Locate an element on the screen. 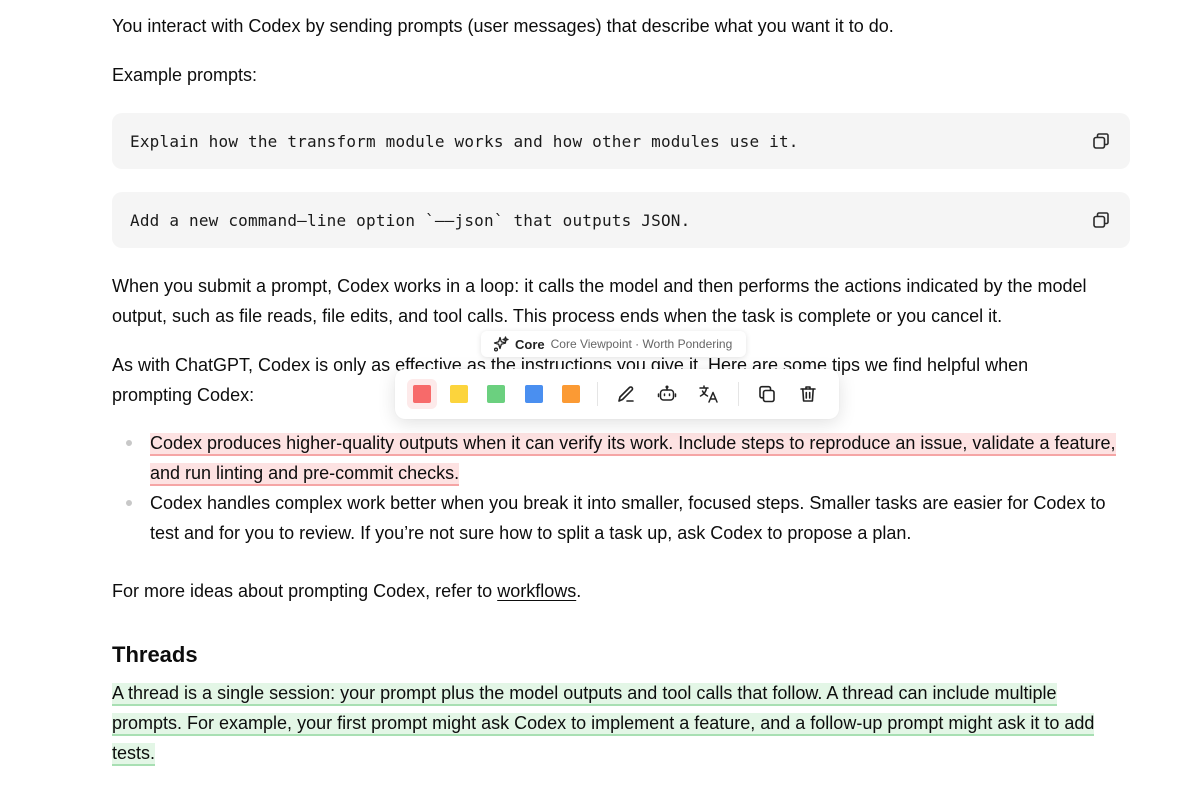 The width and height of the screenshot is (1200, 788). blue-swatch is located at coordinates (534, 394).